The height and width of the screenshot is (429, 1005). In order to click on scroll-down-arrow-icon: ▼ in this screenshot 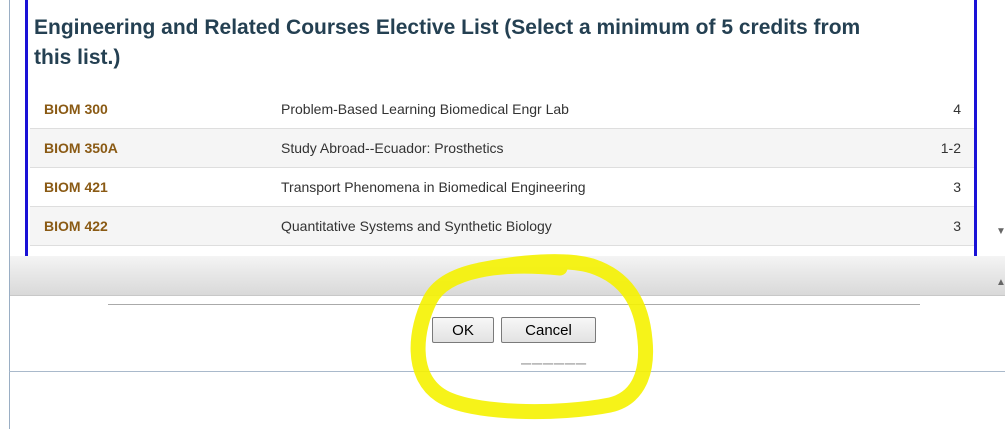, I will do `click(1000, 231)`.